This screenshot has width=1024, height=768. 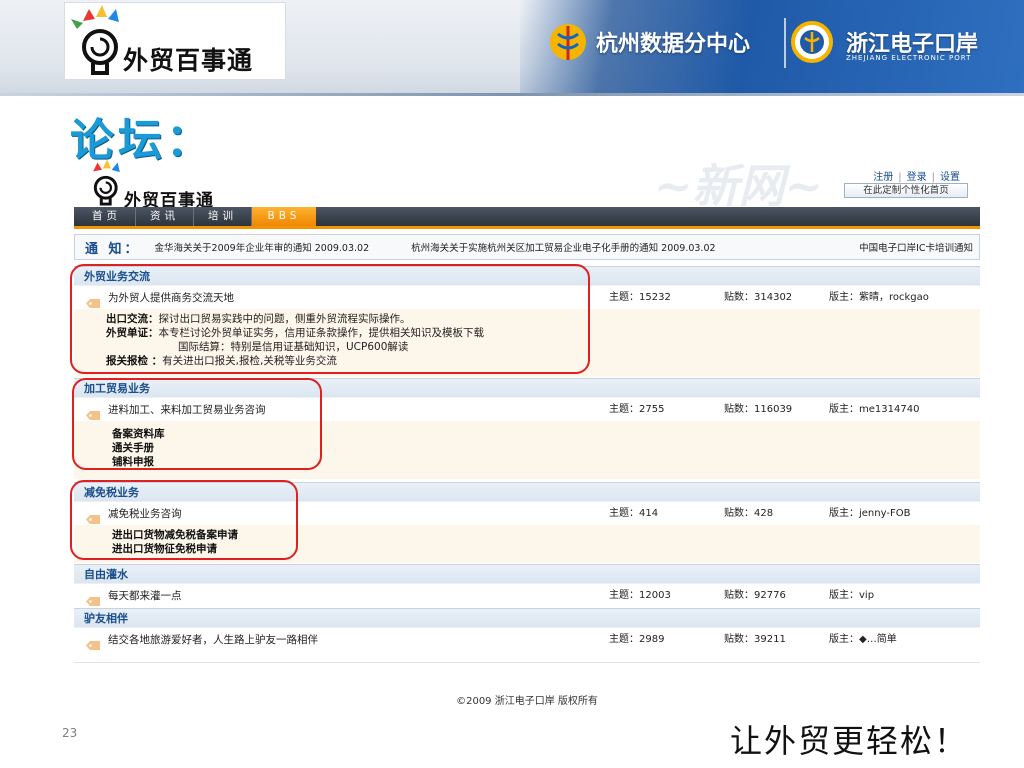 What do you see at coordinates (812, 42) in the screenshot?
I see `port-emblem-icon` at bounding box center [812, 42].